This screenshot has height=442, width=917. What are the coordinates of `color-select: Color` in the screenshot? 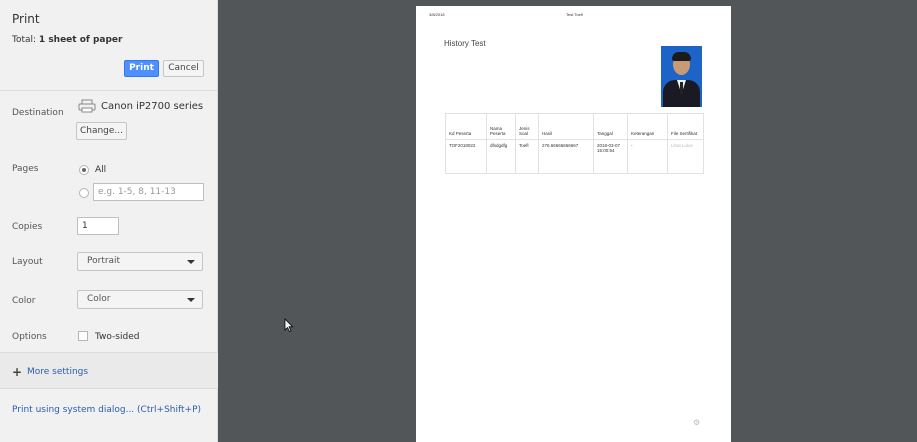 It's located at (140, 299).